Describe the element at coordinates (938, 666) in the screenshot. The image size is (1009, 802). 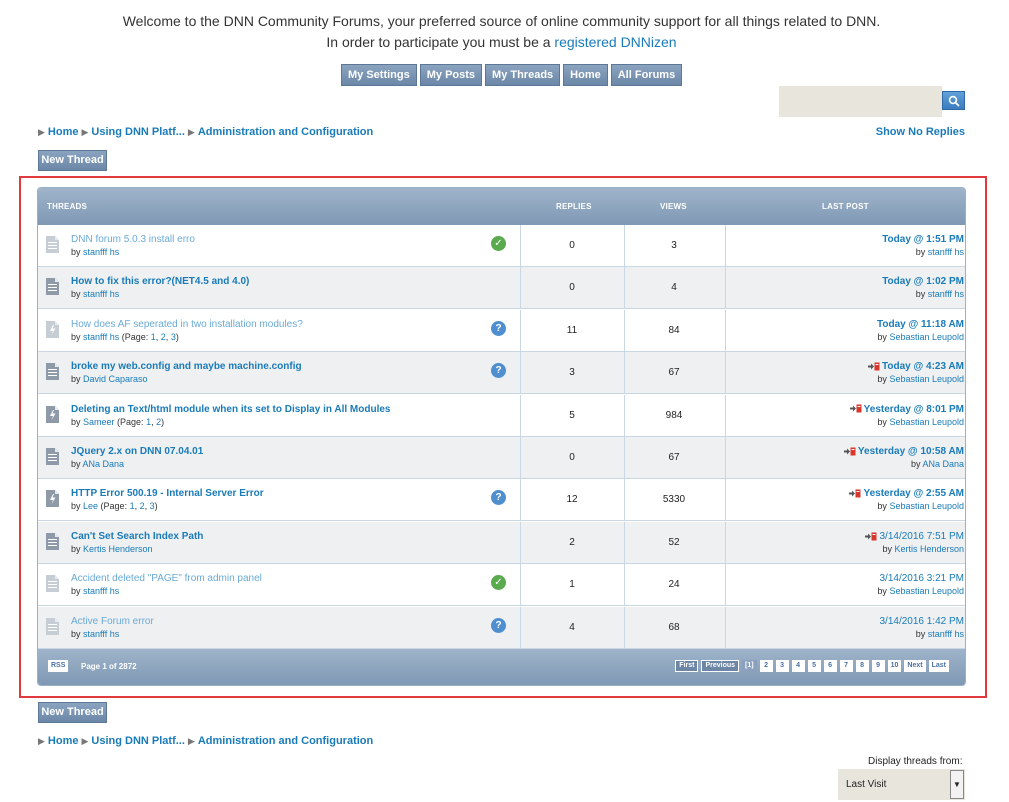
I see `last-page-button: Last` at that location.